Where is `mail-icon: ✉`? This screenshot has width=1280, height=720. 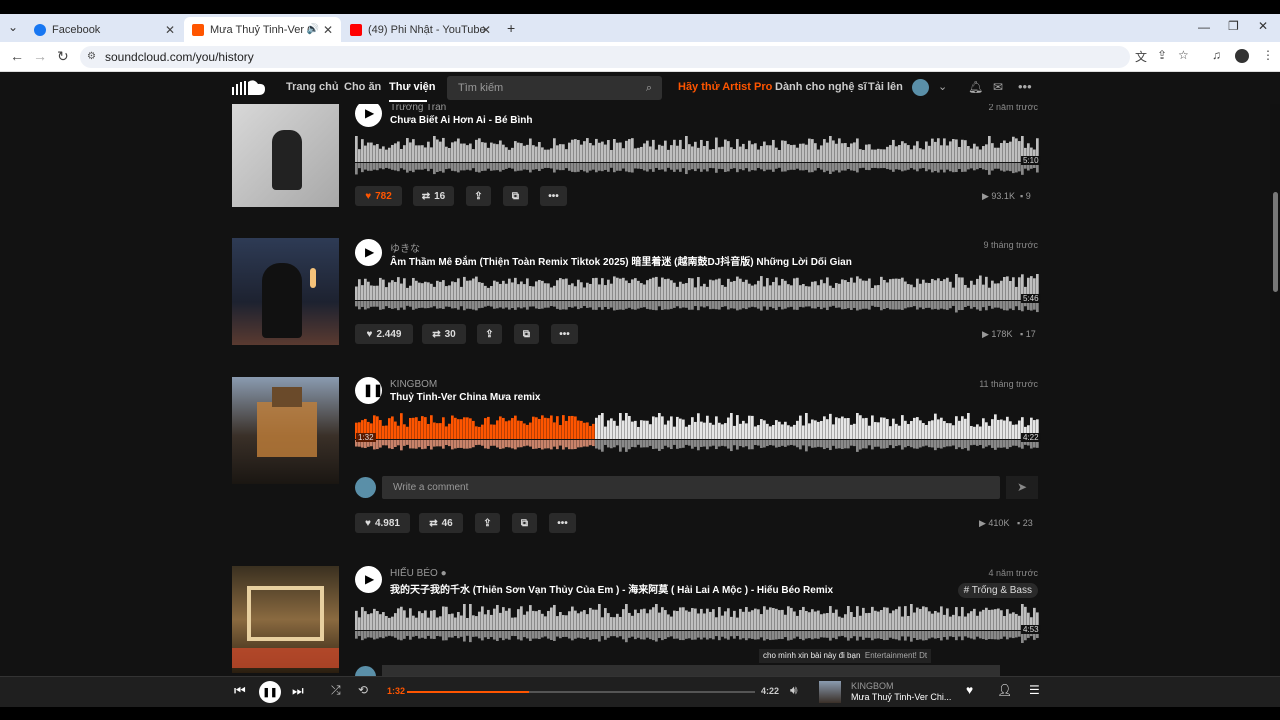 mail-icon: ✉ is located at coordinates (998, 87).